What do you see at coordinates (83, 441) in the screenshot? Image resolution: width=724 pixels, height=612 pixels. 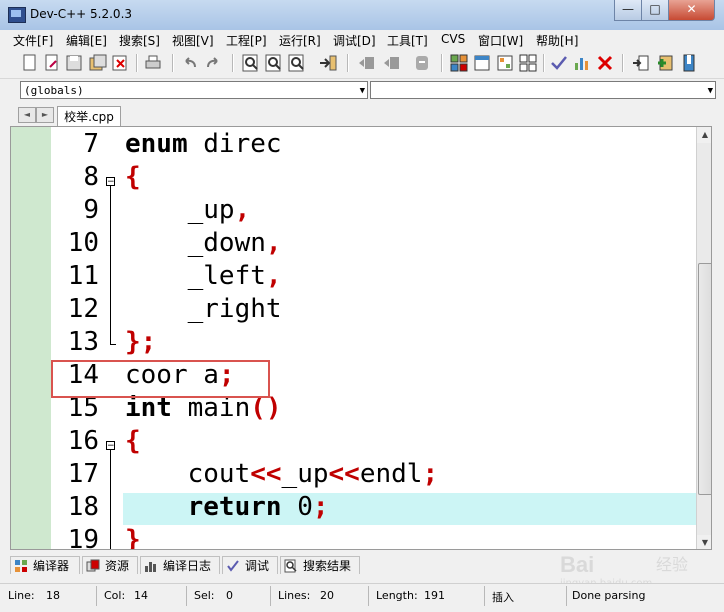 I see `line-number: 16` at bounding box center [83, 441].